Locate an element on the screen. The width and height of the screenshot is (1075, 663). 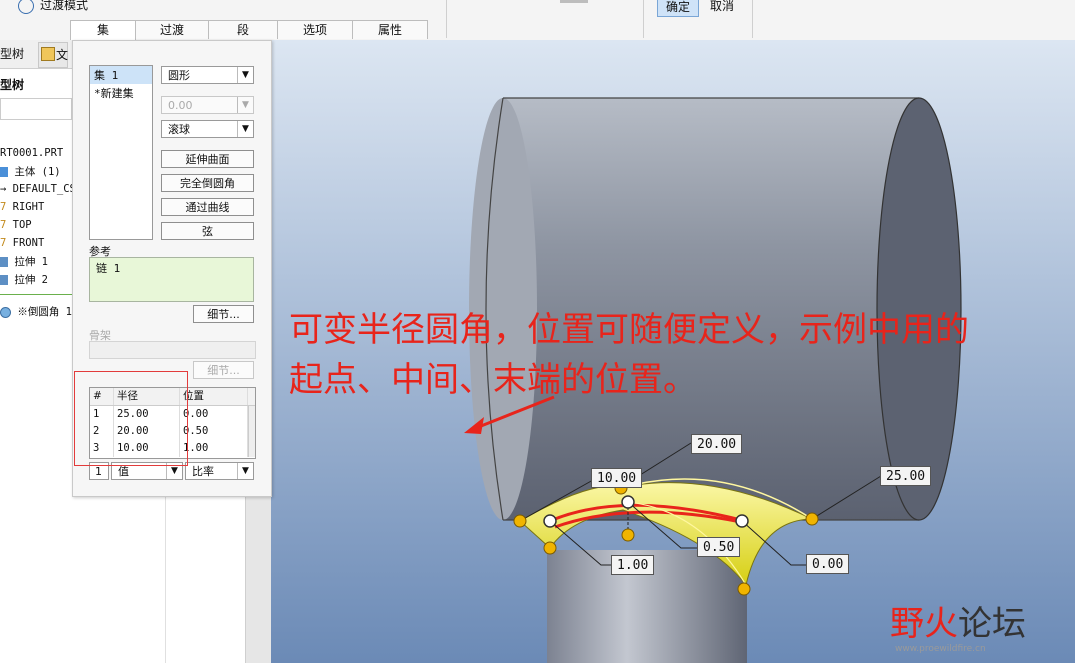
forum-logo: 野火论坛 is located at coordinates (958, 620).